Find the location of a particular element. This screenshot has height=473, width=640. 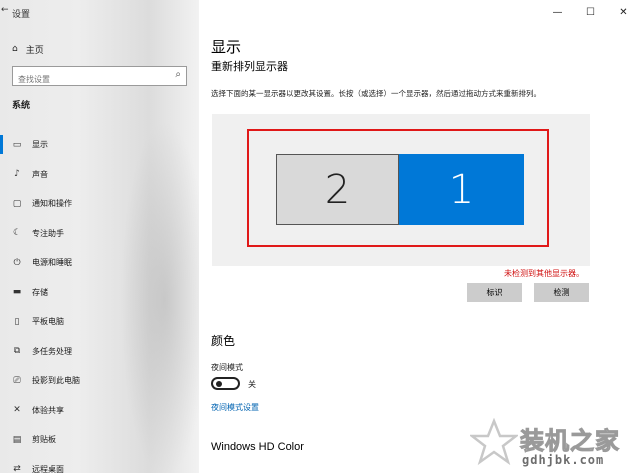

sidebar-item-label: 体验共享 is located at coordinates (48, 410).